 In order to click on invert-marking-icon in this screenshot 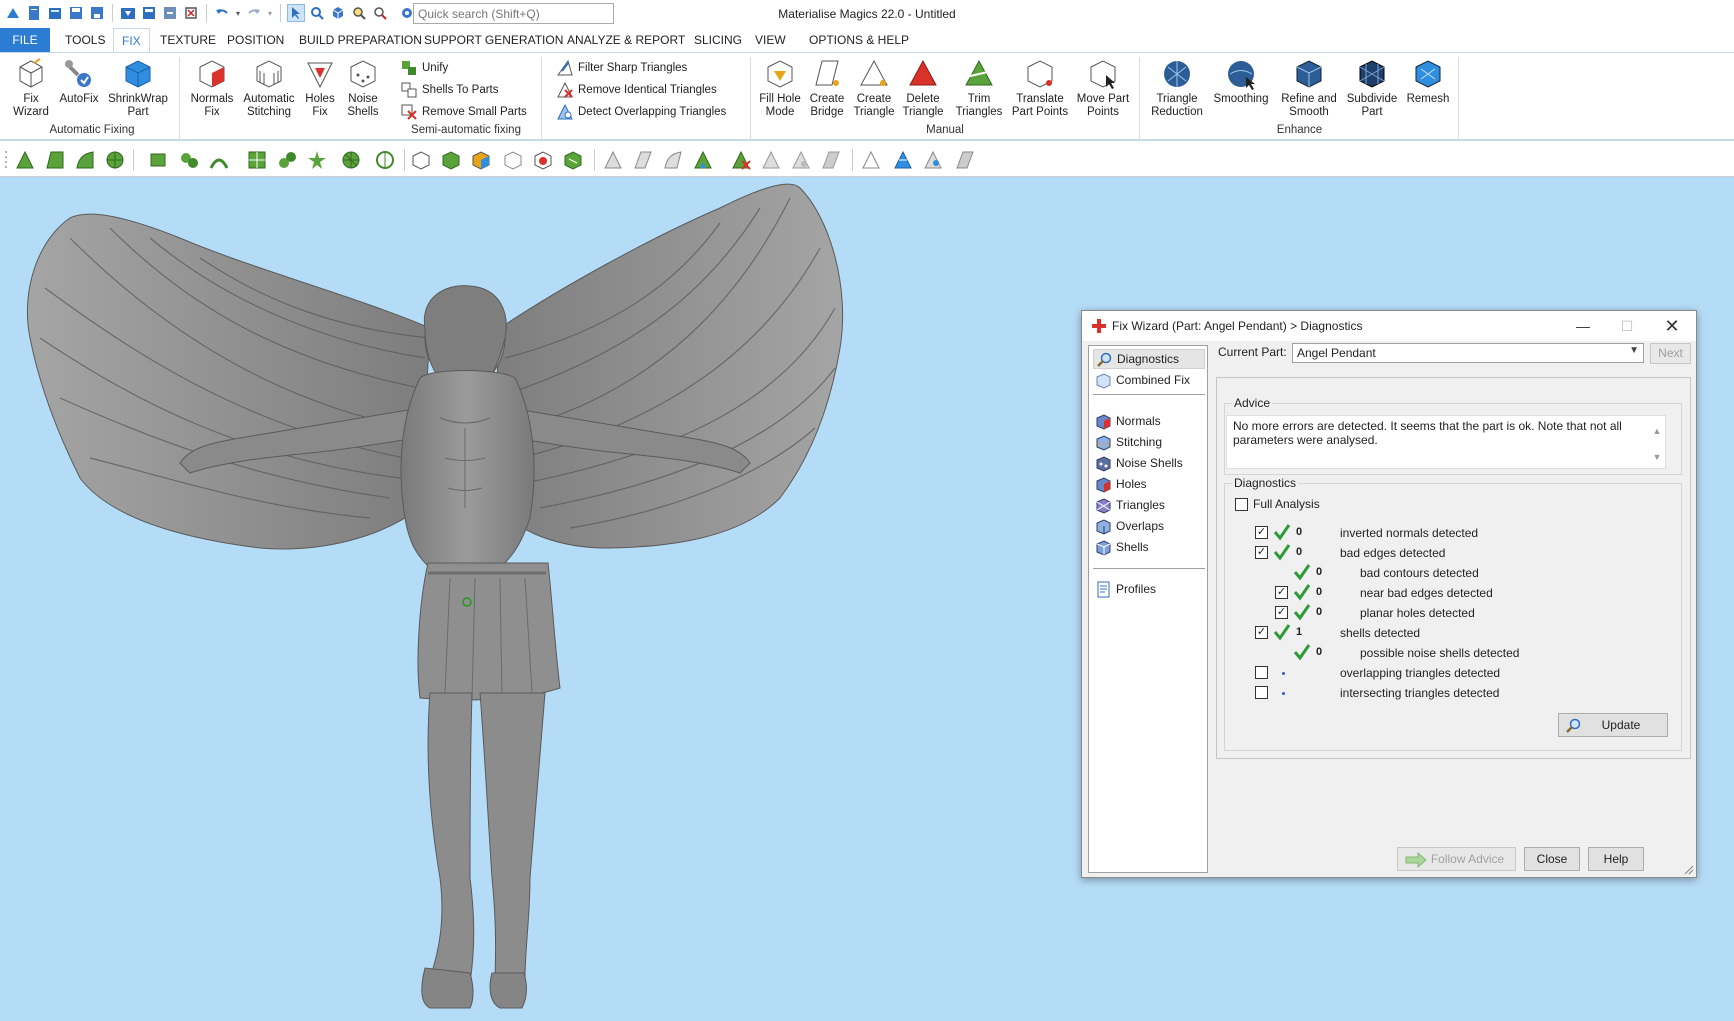, I will do `click(703, 160)`.